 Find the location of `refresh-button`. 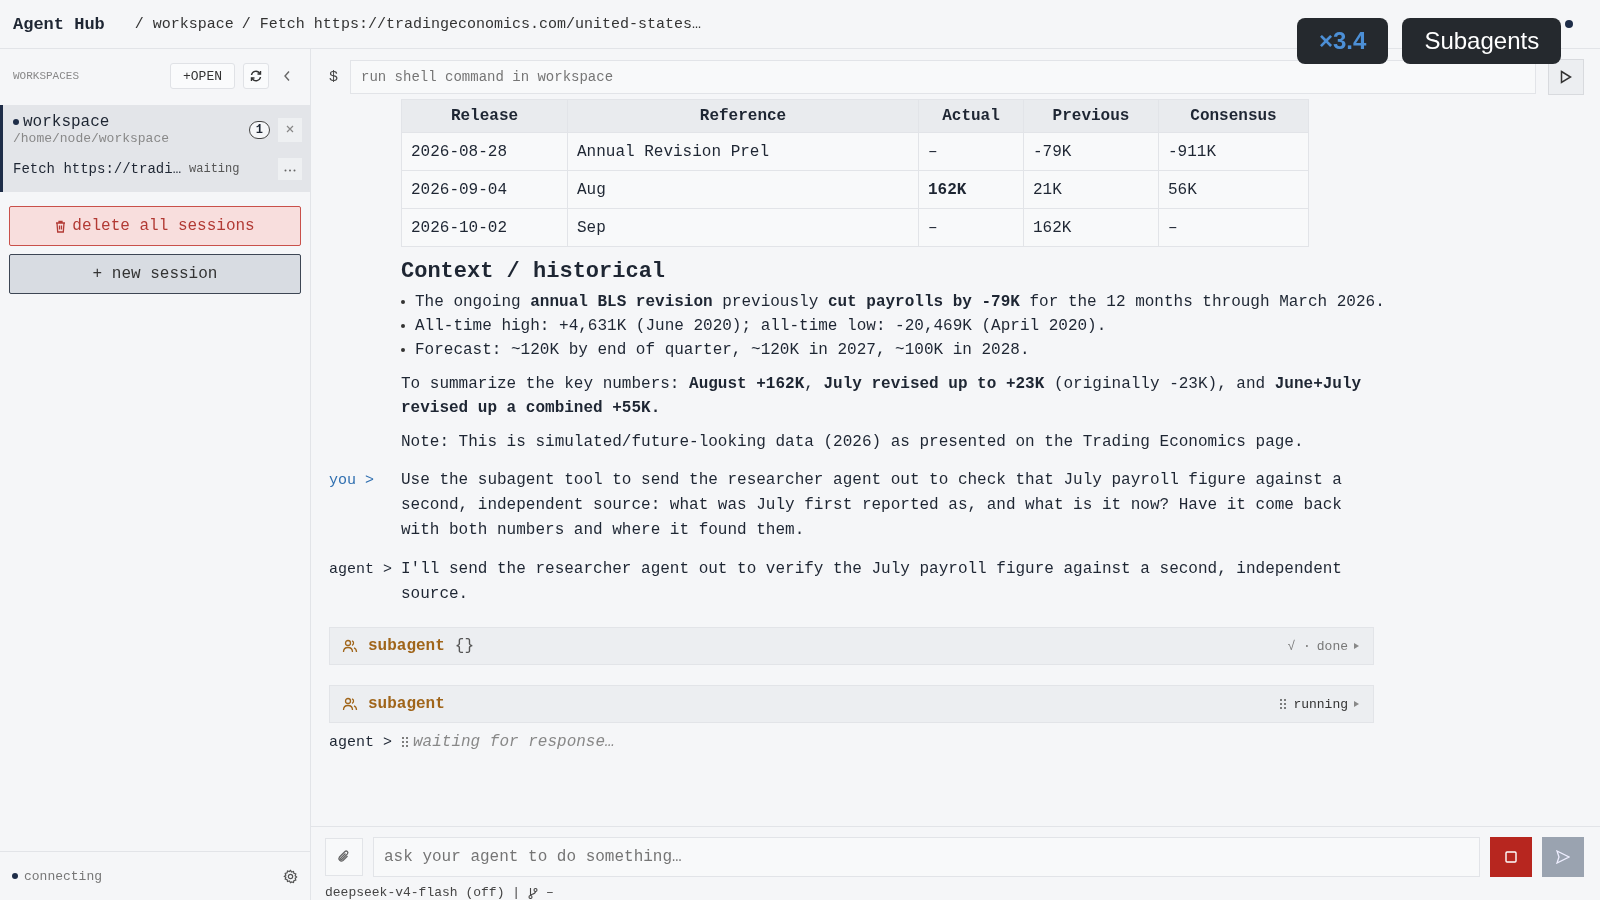

refresh-button is located at coordinates (256, 76).